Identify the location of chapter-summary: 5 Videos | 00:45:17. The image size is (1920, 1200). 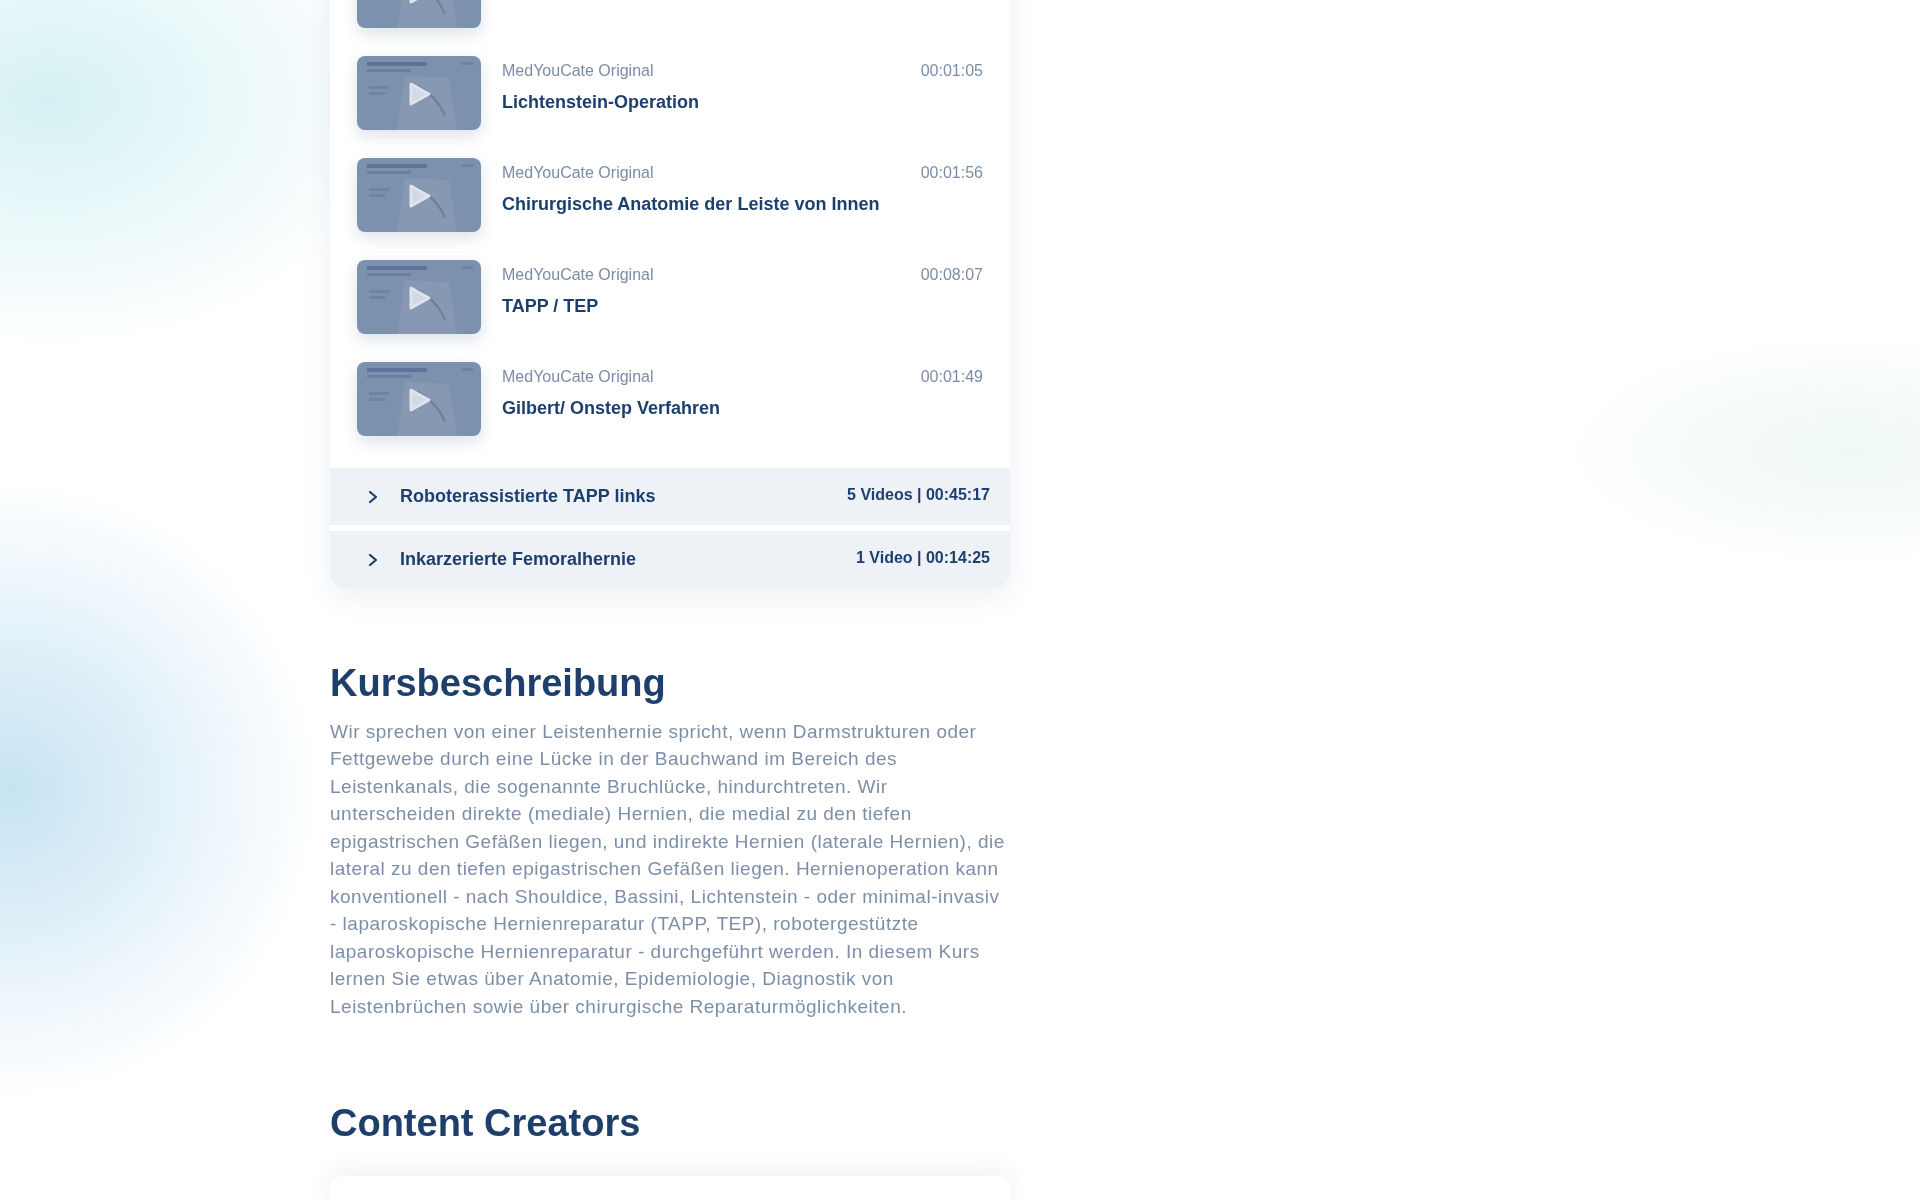
(918, 494).